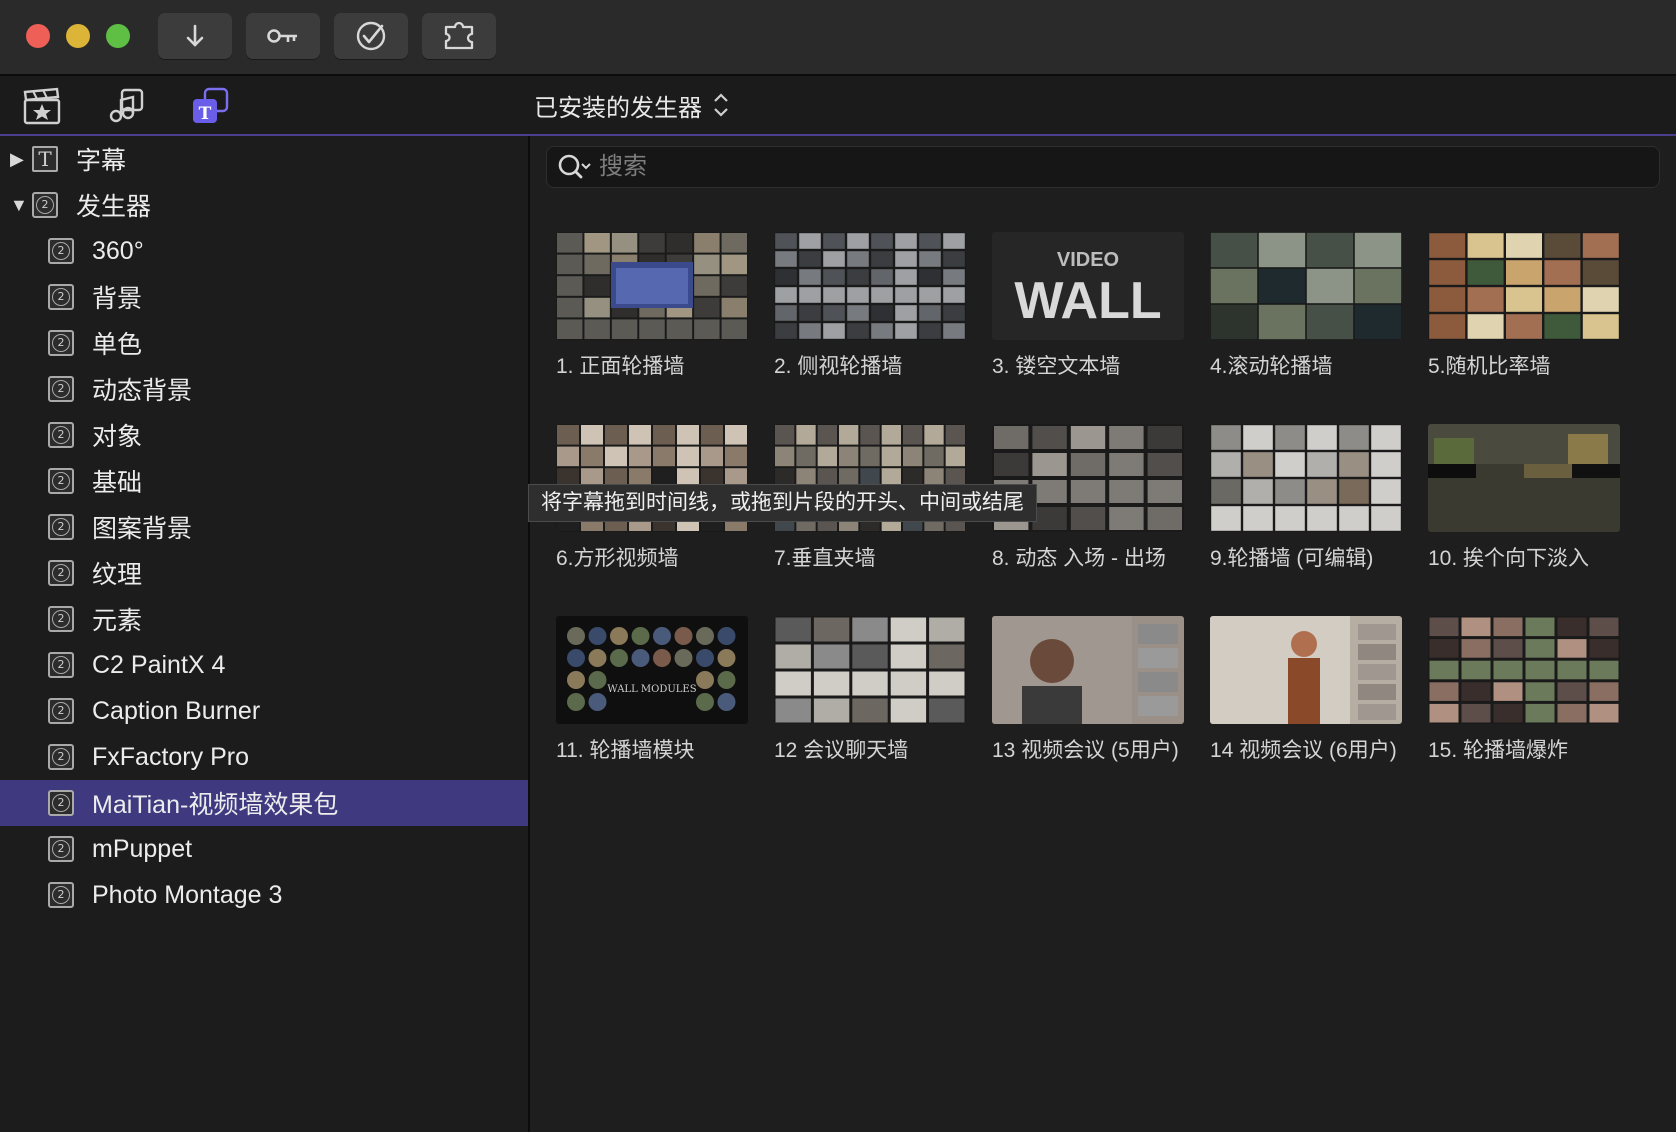 Image resolution: width=1676 pixels, height=1132 pixels. Describe the element at coordinates (118, 36) in the screenshot. I see `zoom-window-button` at that location.